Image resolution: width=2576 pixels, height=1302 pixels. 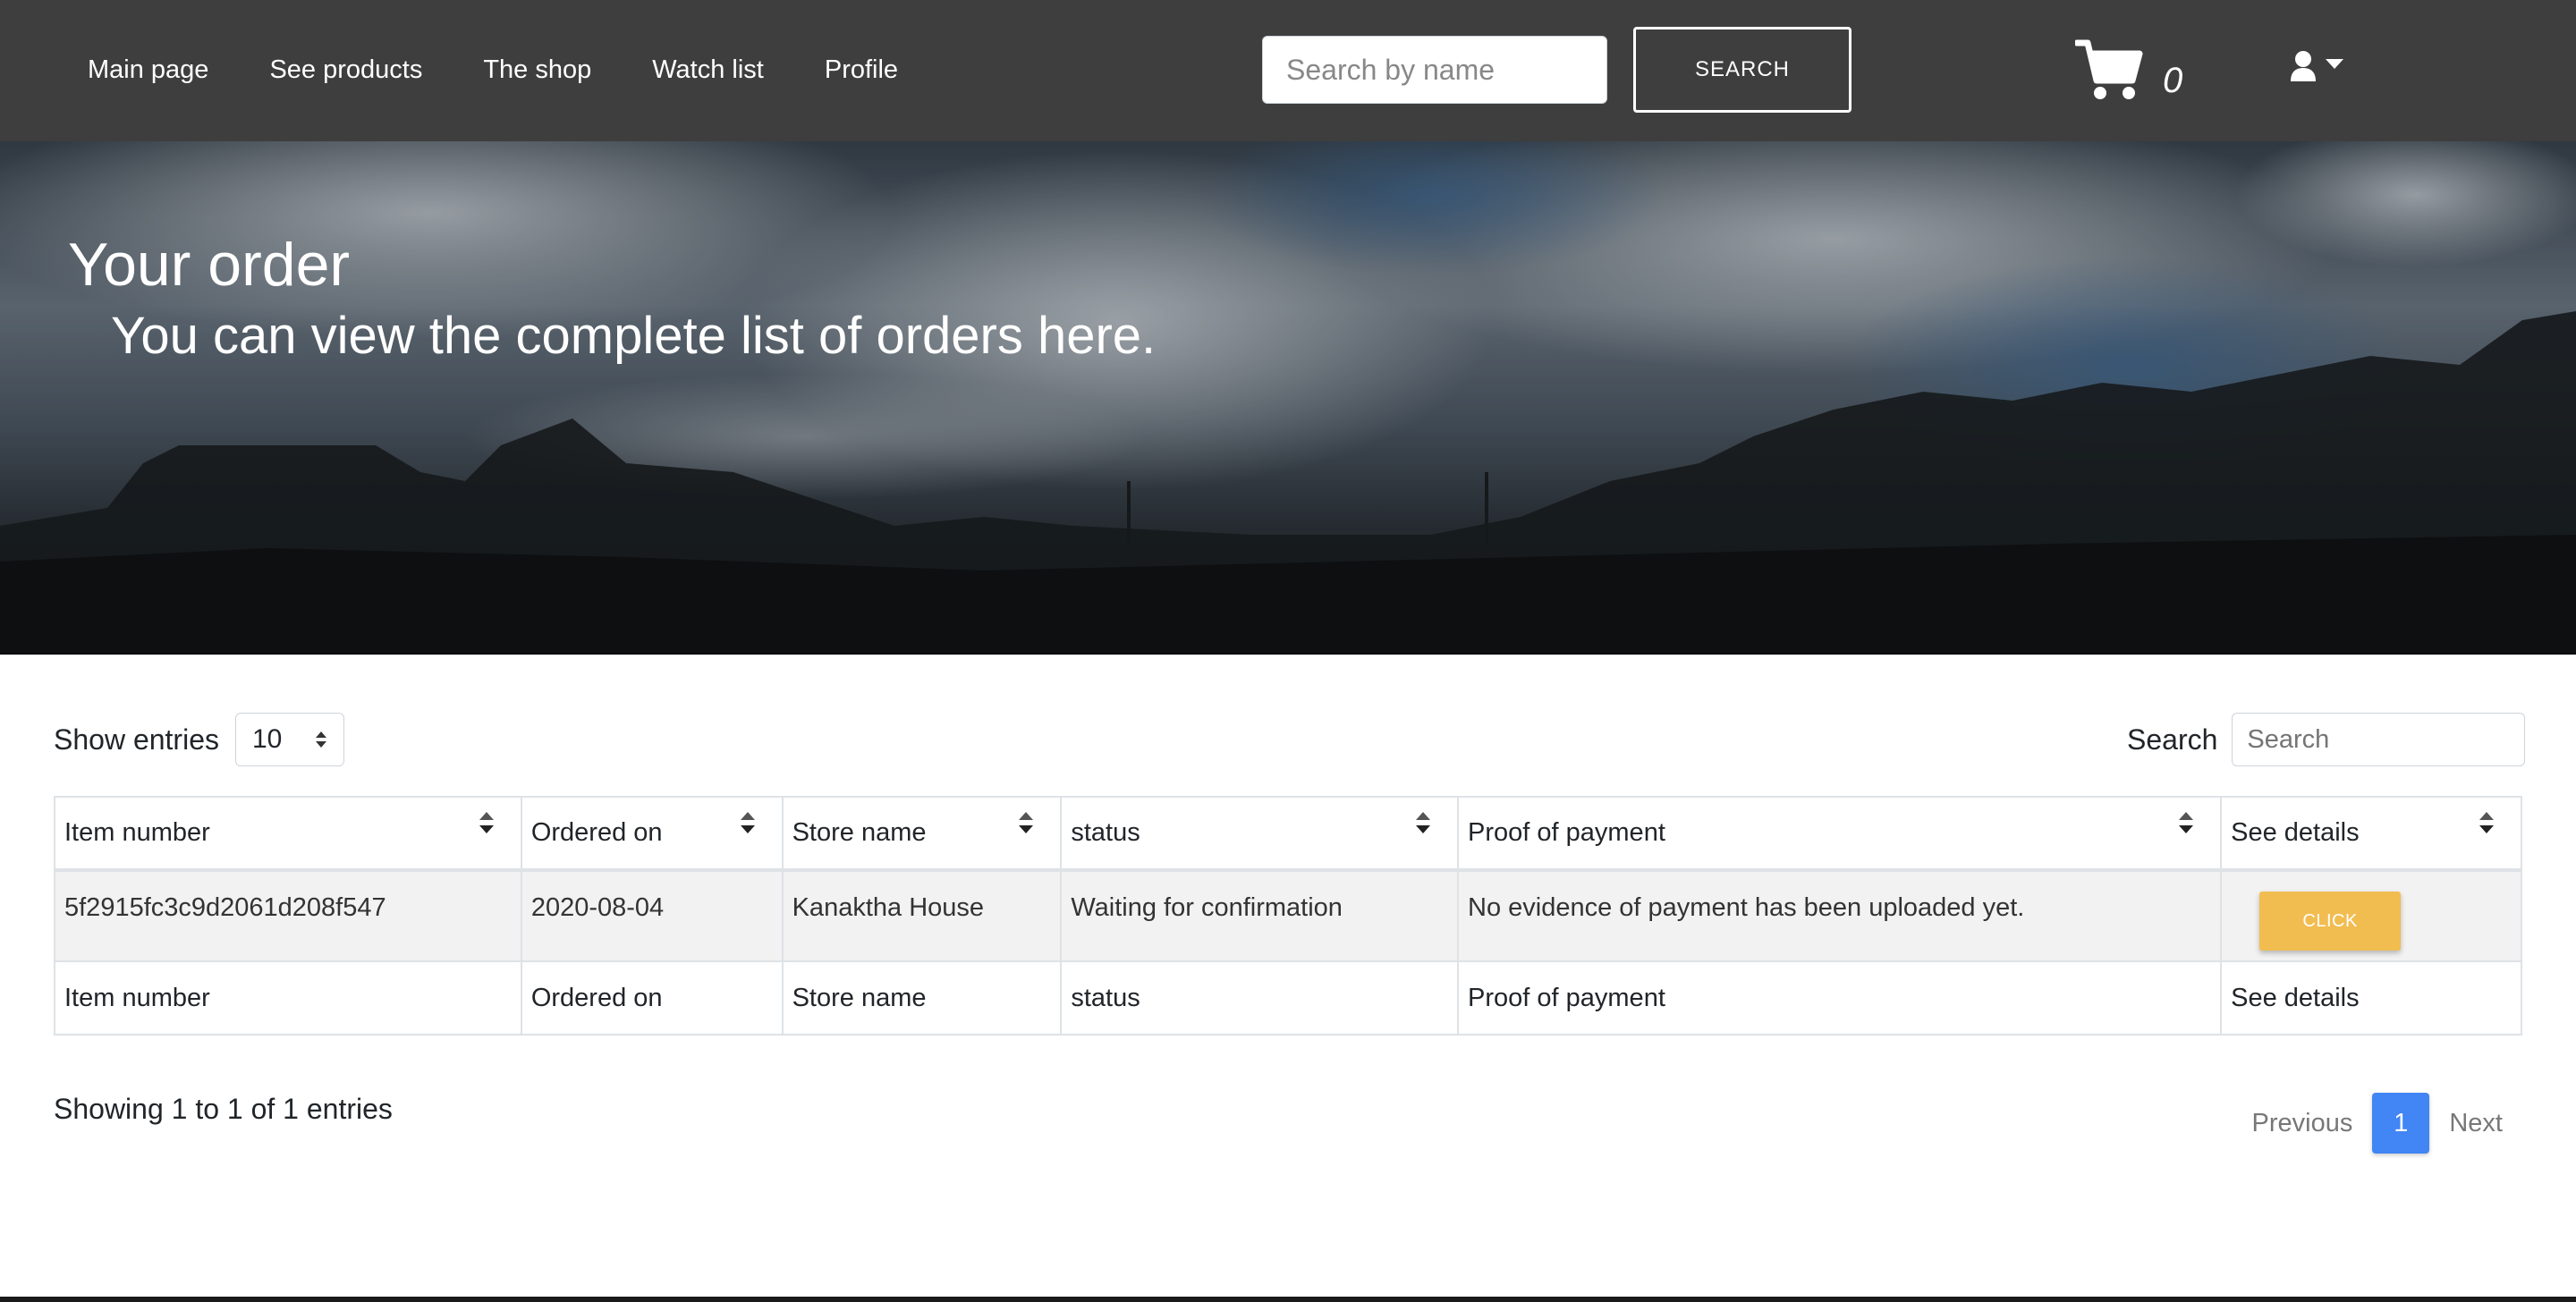 I want to click on cell-status: Waiting for confirmation, so click(x=1260, y=915).